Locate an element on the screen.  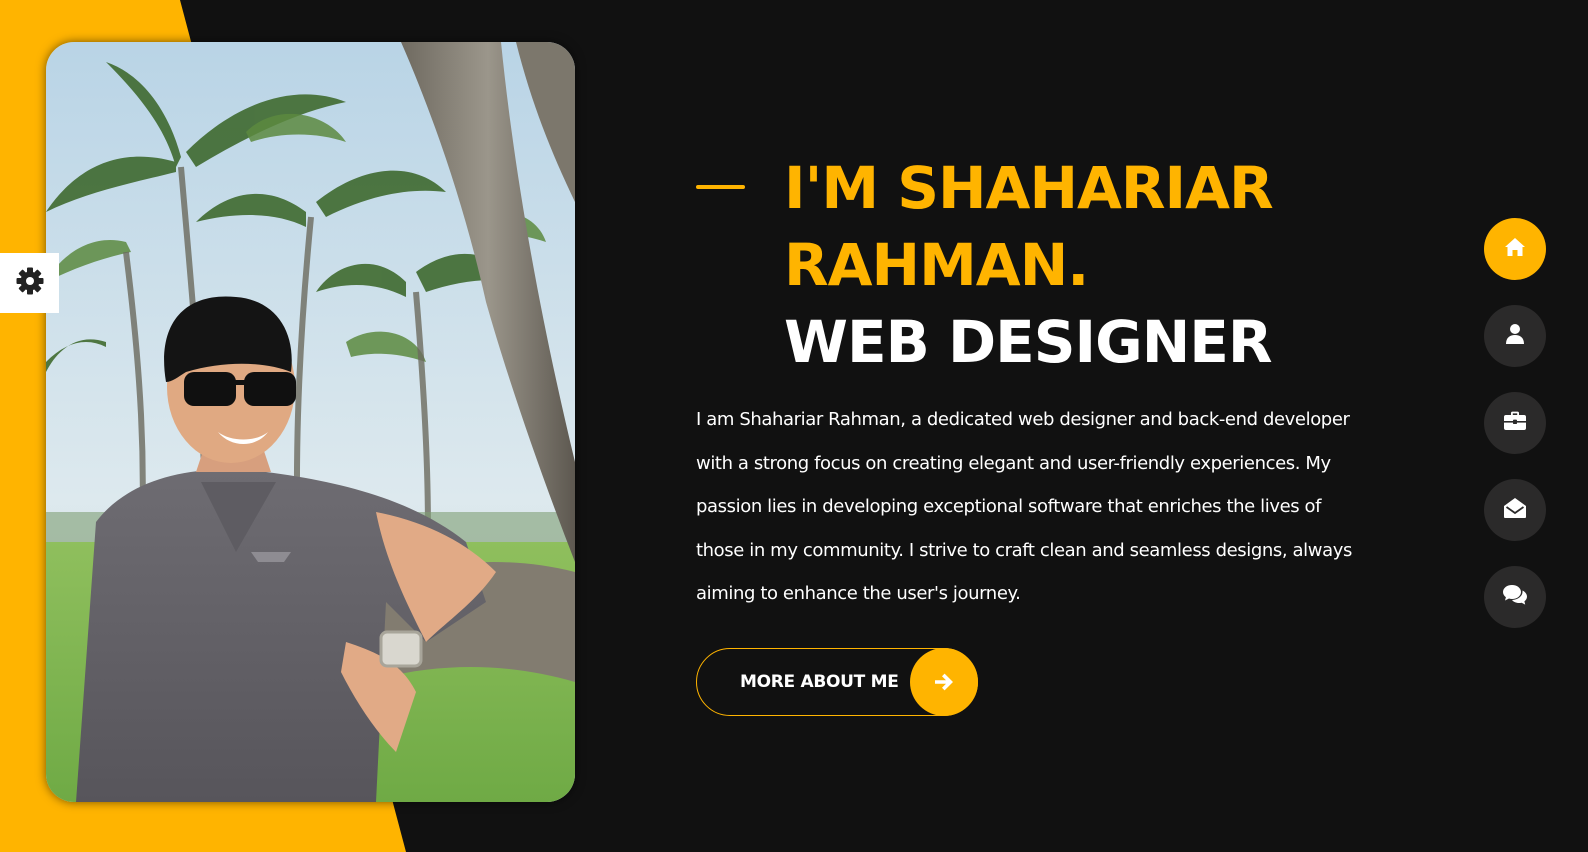
more-about-me-label: MORE ABOUT ME is located at coordinates (819, 682).